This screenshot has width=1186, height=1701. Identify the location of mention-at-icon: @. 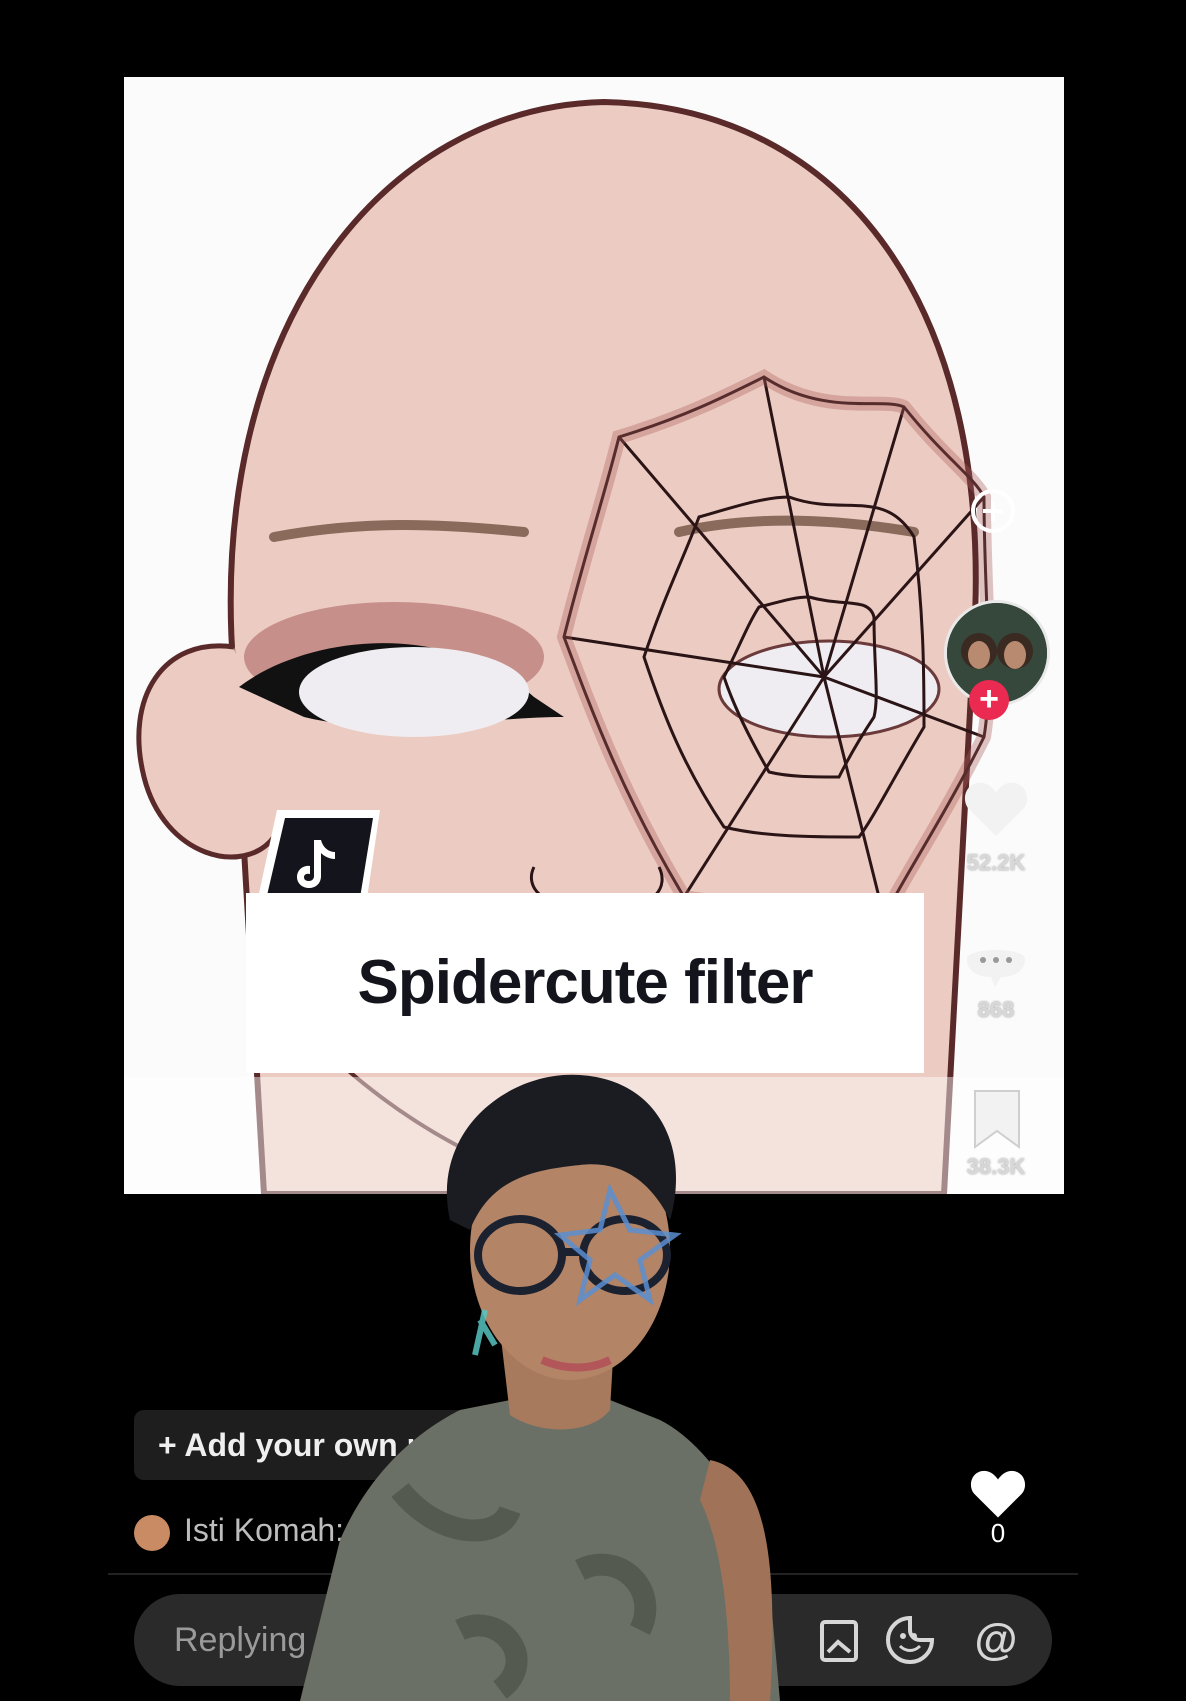
(996, 1640).